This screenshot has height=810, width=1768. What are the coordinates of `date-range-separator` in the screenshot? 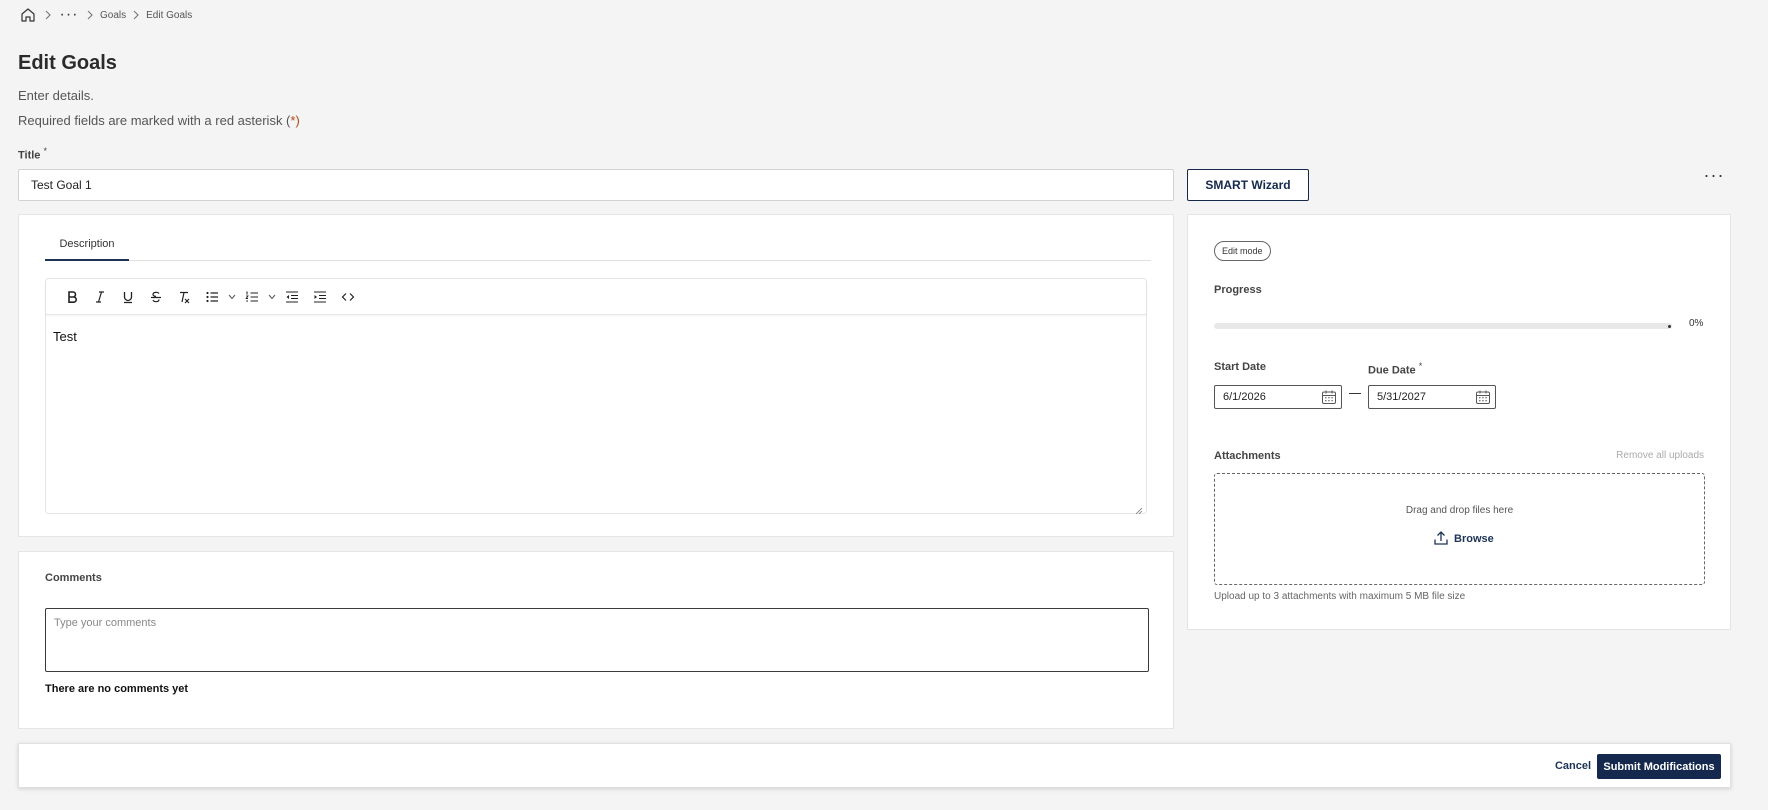 It's located at (1355, 393).